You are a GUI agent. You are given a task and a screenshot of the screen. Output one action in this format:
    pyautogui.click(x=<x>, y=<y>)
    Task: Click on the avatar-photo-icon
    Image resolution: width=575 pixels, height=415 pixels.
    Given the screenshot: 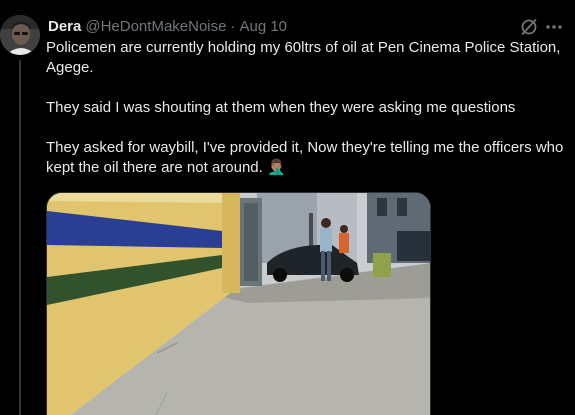 What is the action you would take?
    pyautogui.click(x=20, y=35)
    